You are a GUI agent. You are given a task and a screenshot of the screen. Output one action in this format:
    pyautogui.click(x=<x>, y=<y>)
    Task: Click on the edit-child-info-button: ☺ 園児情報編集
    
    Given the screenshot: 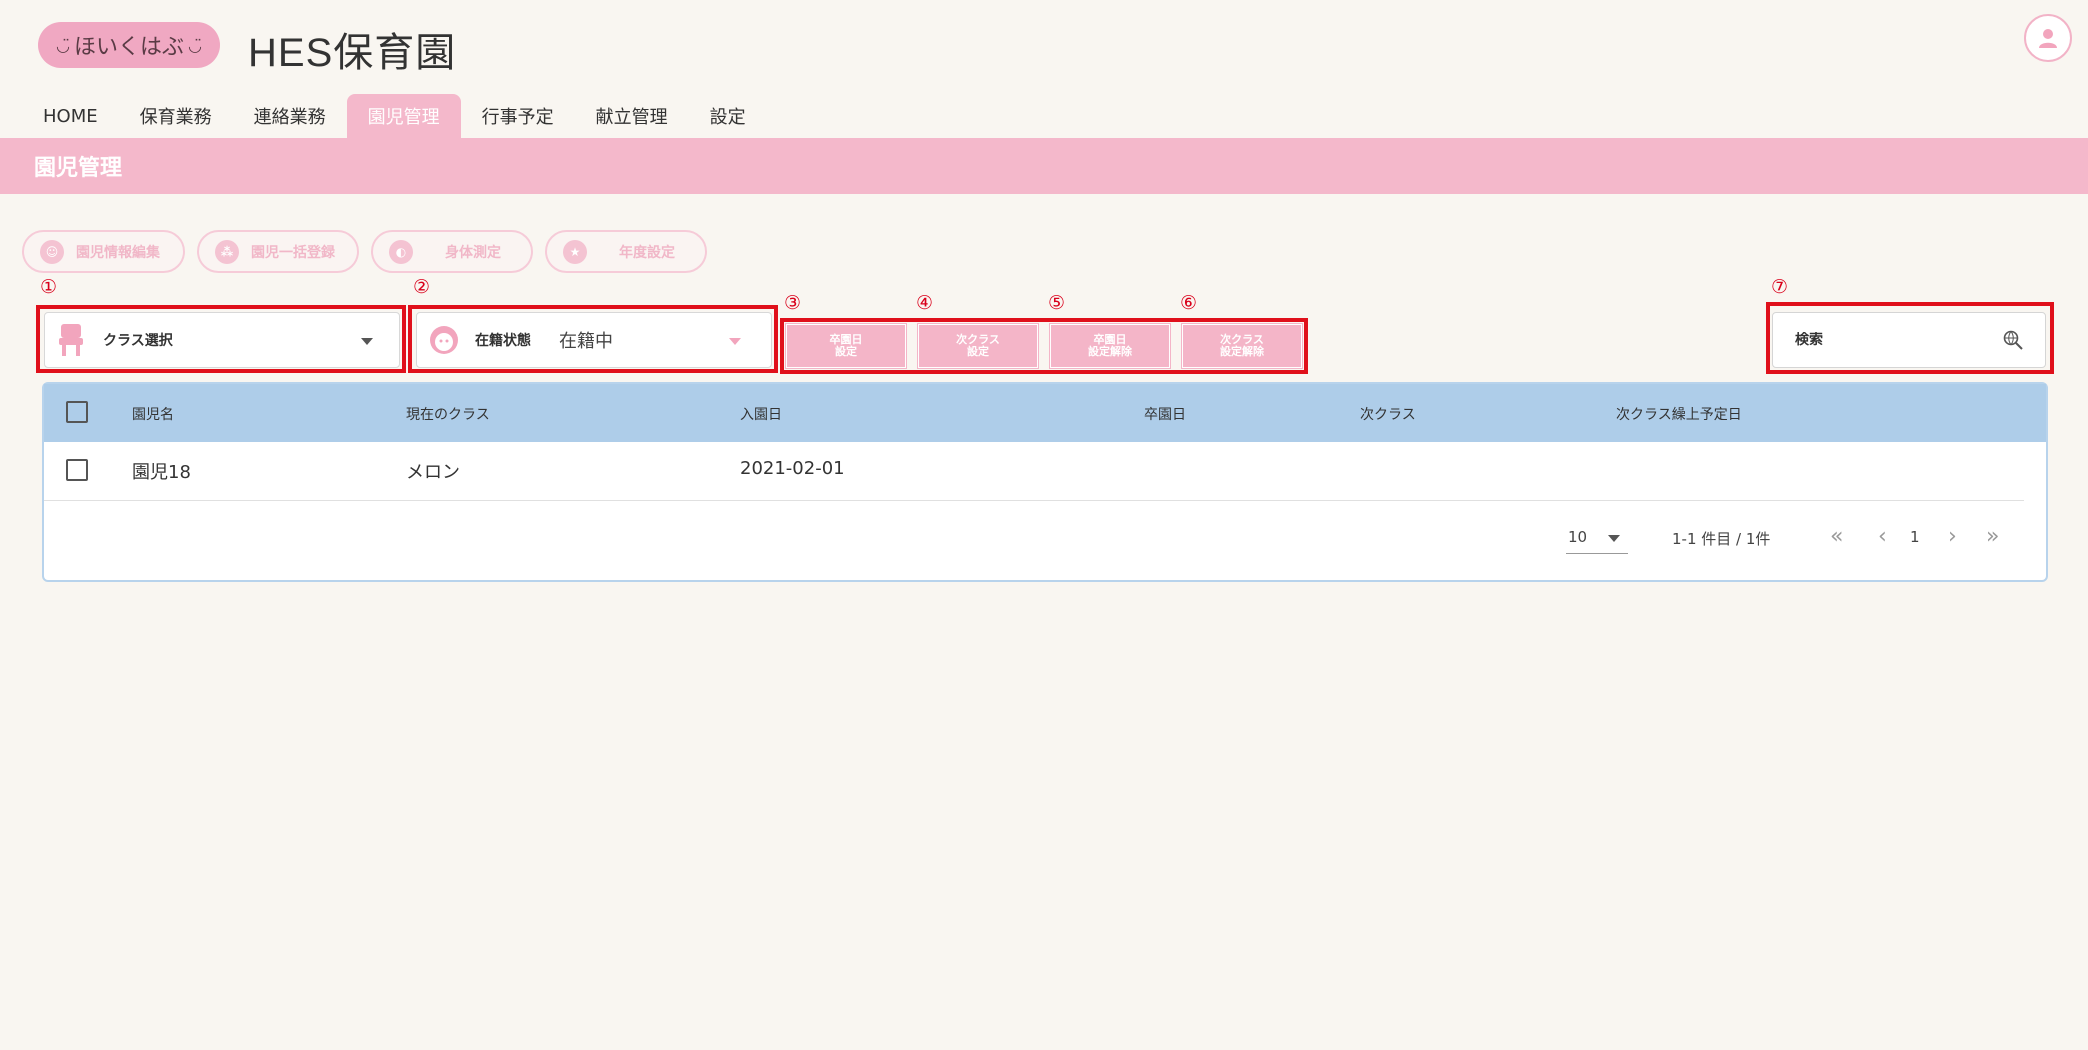 What is the action you would take?
    pyautogui.click(x=103, y=251)
    